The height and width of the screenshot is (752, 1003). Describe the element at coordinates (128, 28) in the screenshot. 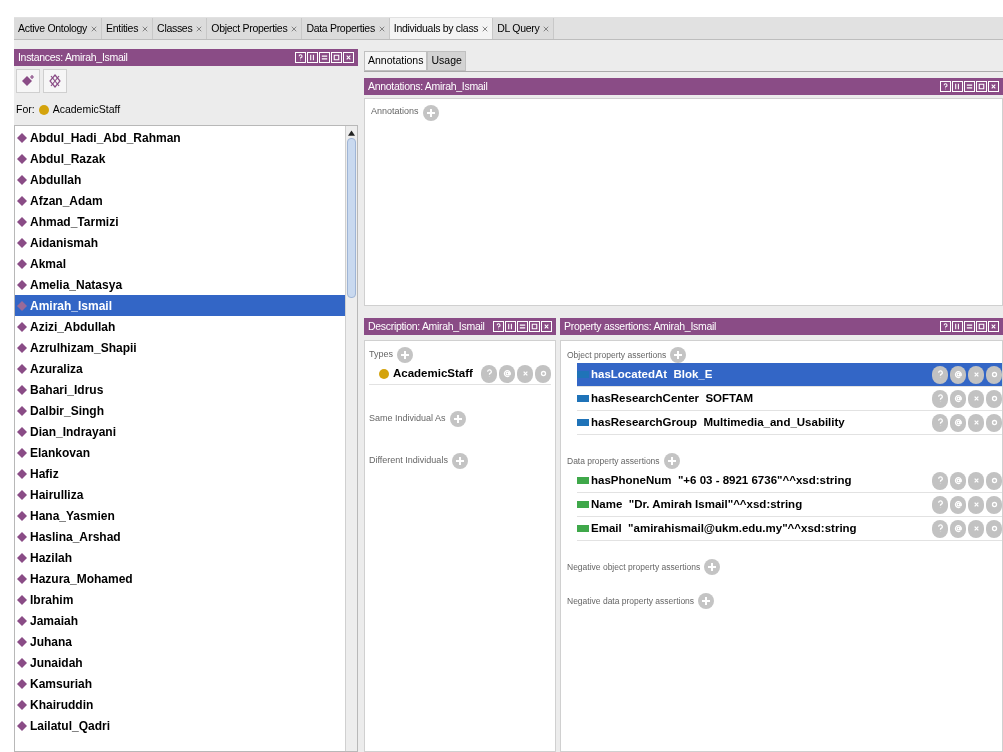

I see `ontology-tab: Entities` at that location.